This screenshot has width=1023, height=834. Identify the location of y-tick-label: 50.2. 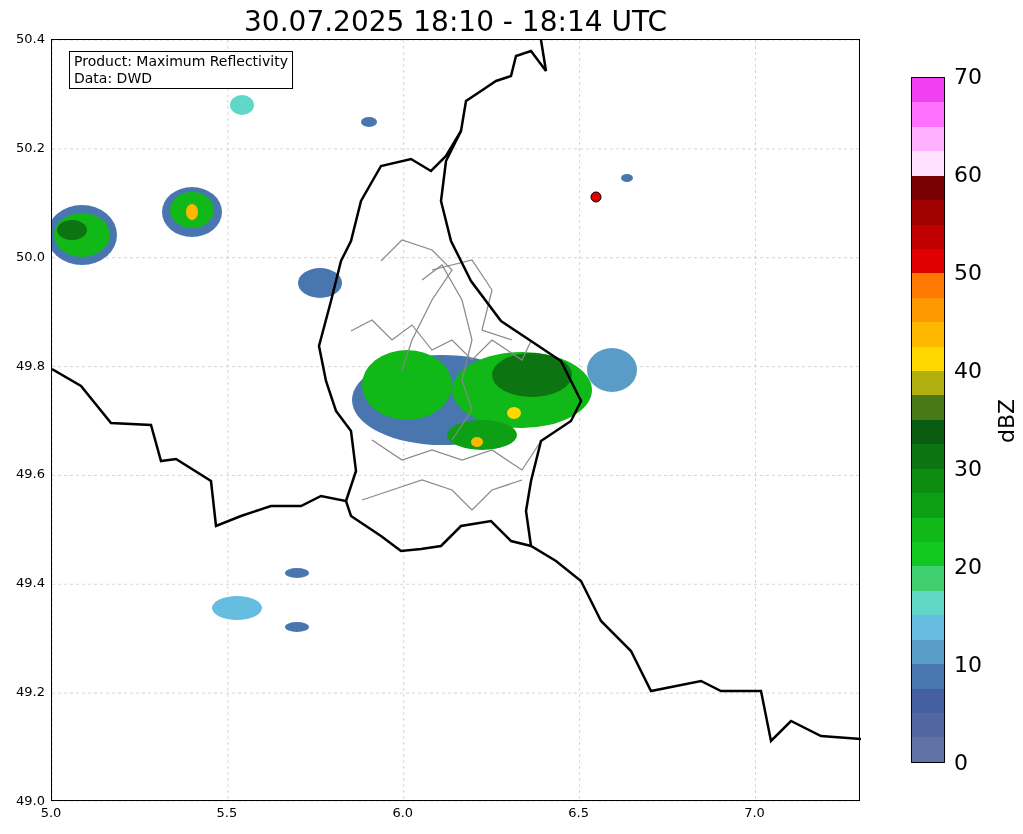
(30, 147).